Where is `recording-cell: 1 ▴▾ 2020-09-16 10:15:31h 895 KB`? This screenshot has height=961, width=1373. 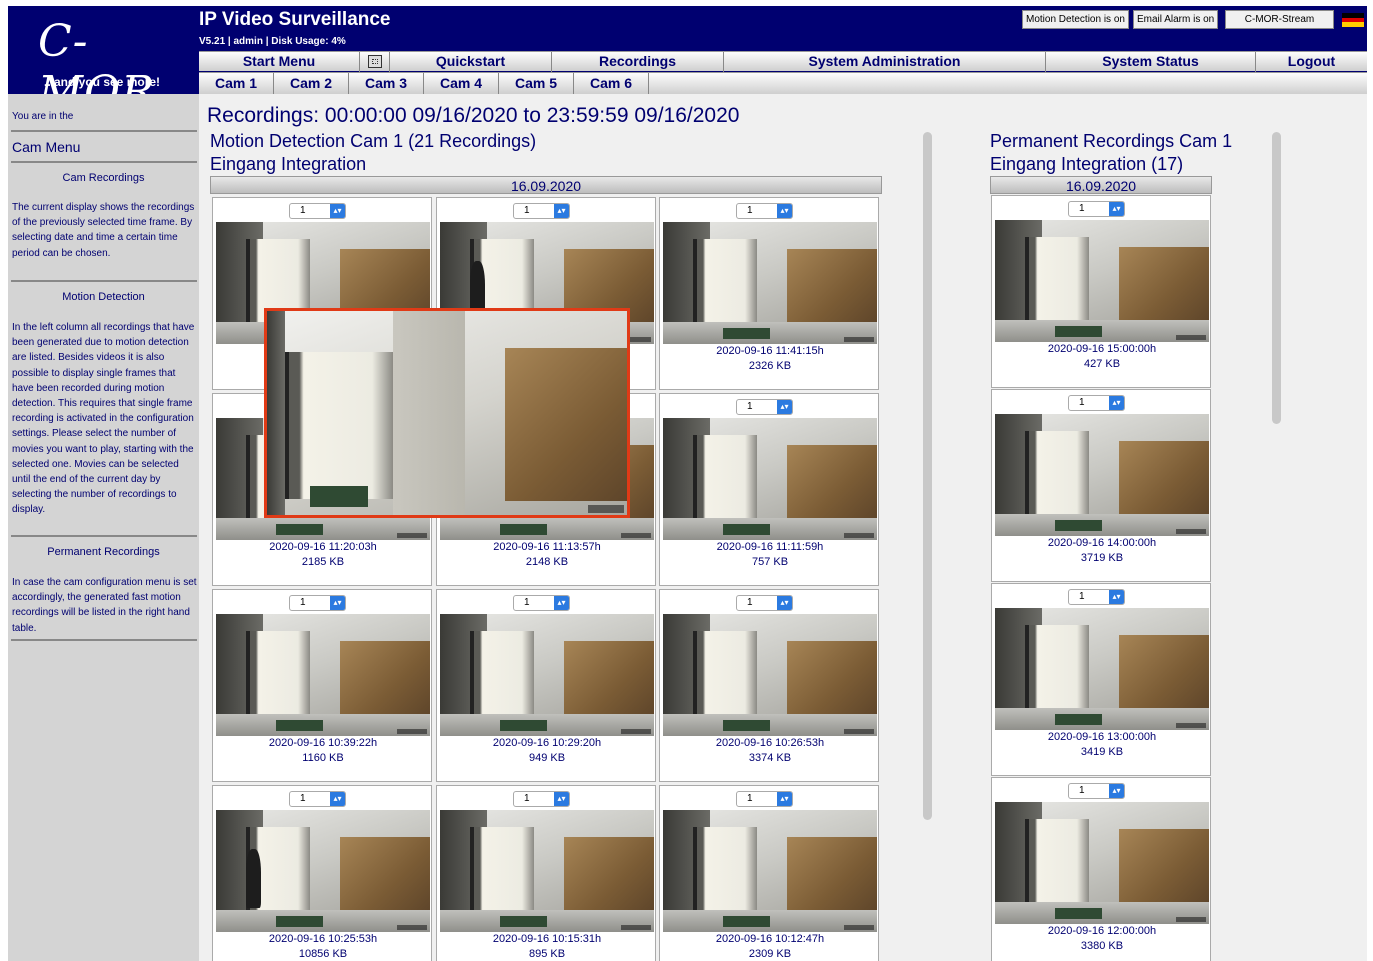
recording-cell: 1 ▴▾ 2020-09-16 10:15:31h 895 KB is located at coordinates (546, 873).